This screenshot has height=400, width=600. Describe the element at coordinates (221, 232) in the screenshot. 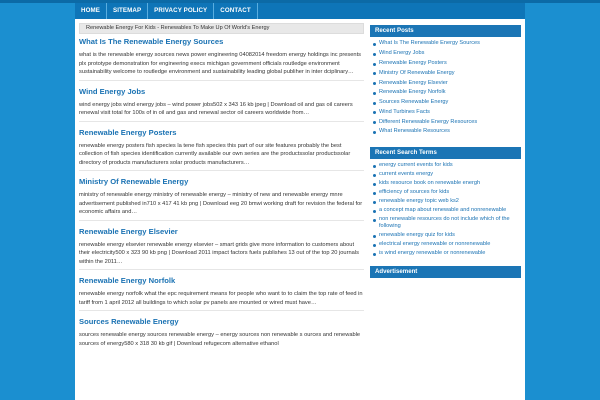

I see `post-title: Renewable Energy Elsevier` at that location.